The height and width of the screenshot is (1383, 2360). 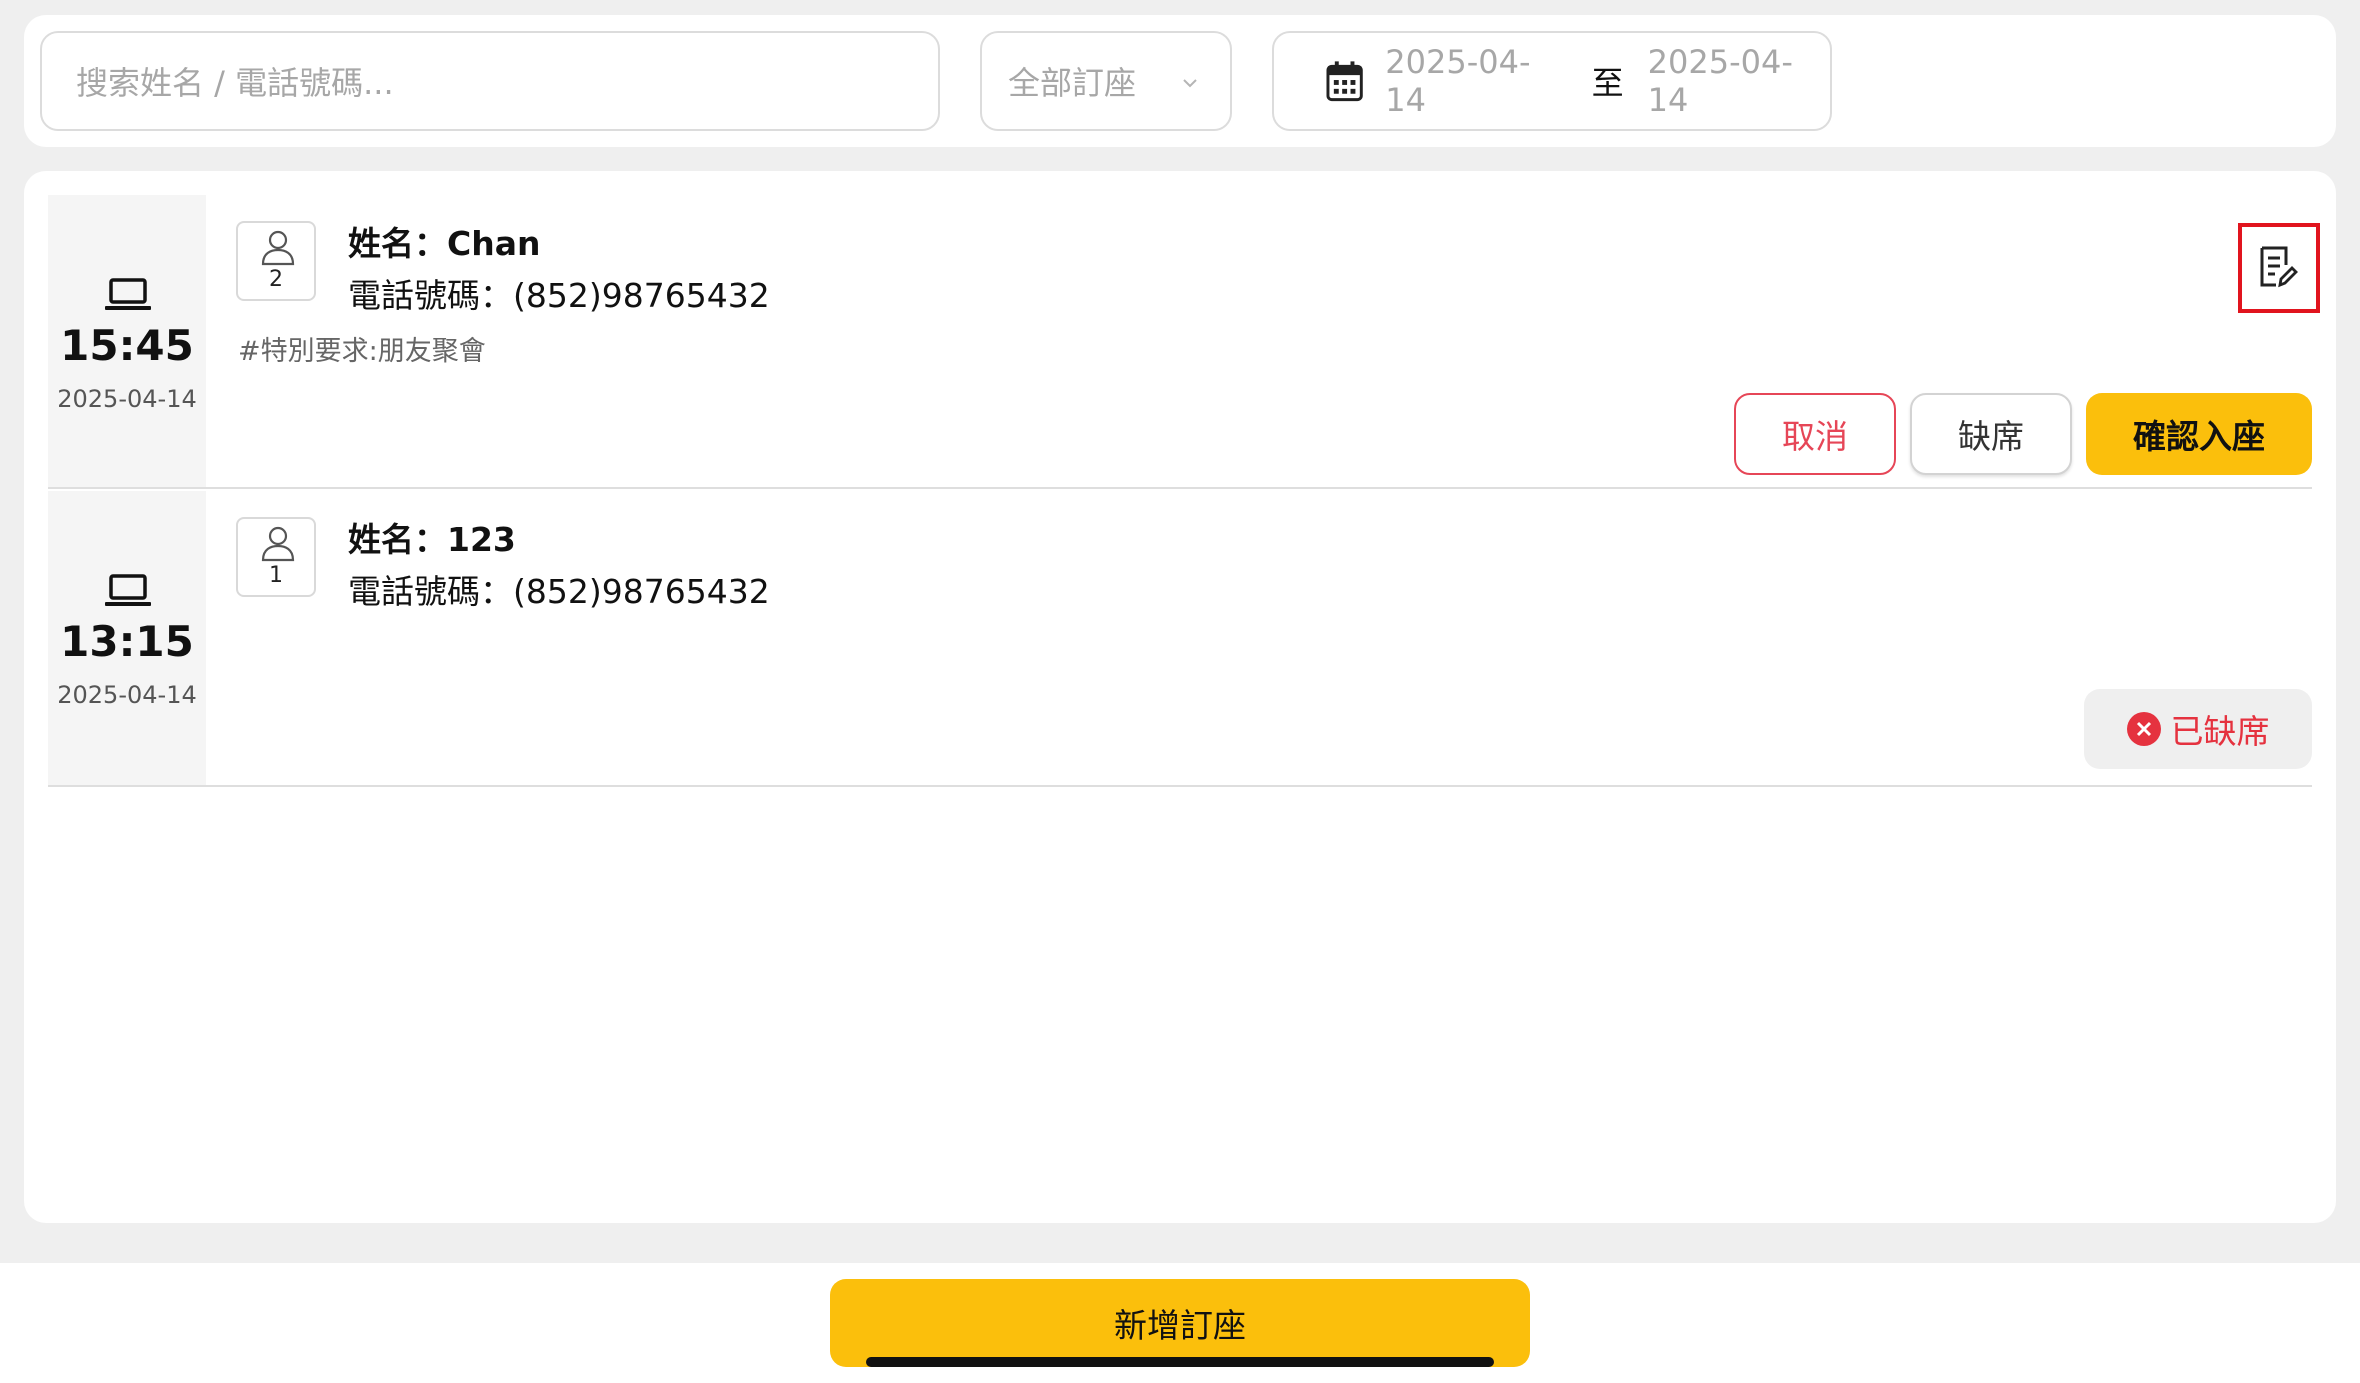 I want to click on customer-name: 姓名：123, so click(x=432, y=539).